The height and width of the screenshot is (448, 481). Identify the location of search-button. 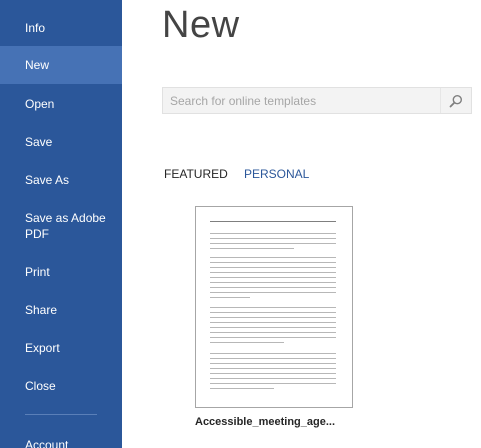
(455, 100).